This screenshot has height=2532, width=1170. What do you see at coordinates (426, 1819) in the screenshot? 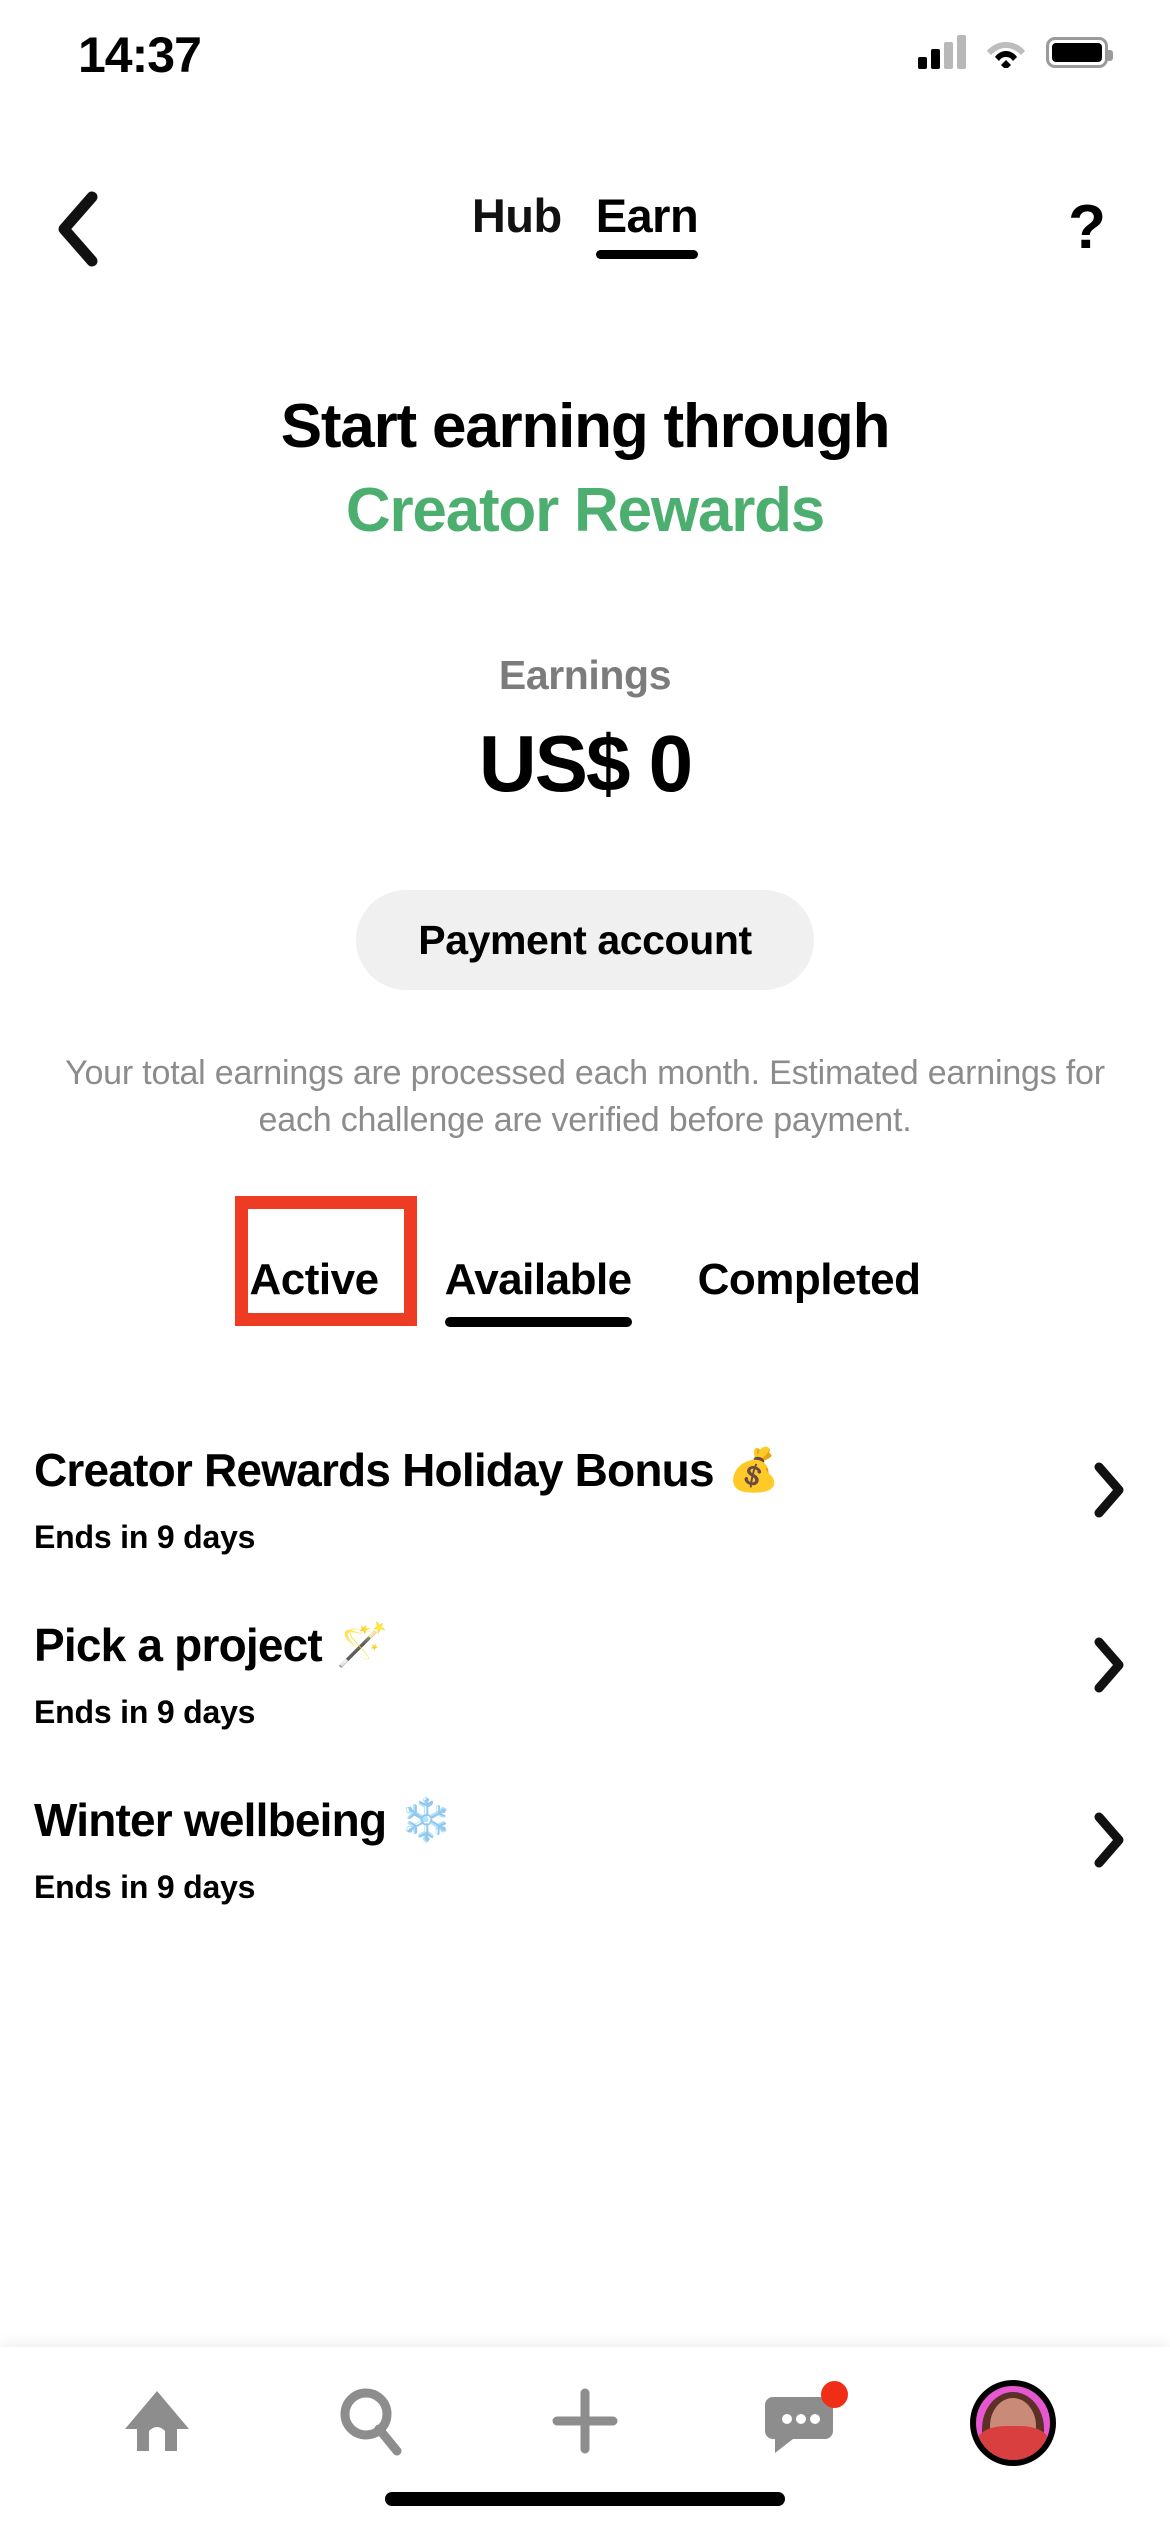
I see `snowflake-emoji: ❄️` at bounding box center [426, 1819].